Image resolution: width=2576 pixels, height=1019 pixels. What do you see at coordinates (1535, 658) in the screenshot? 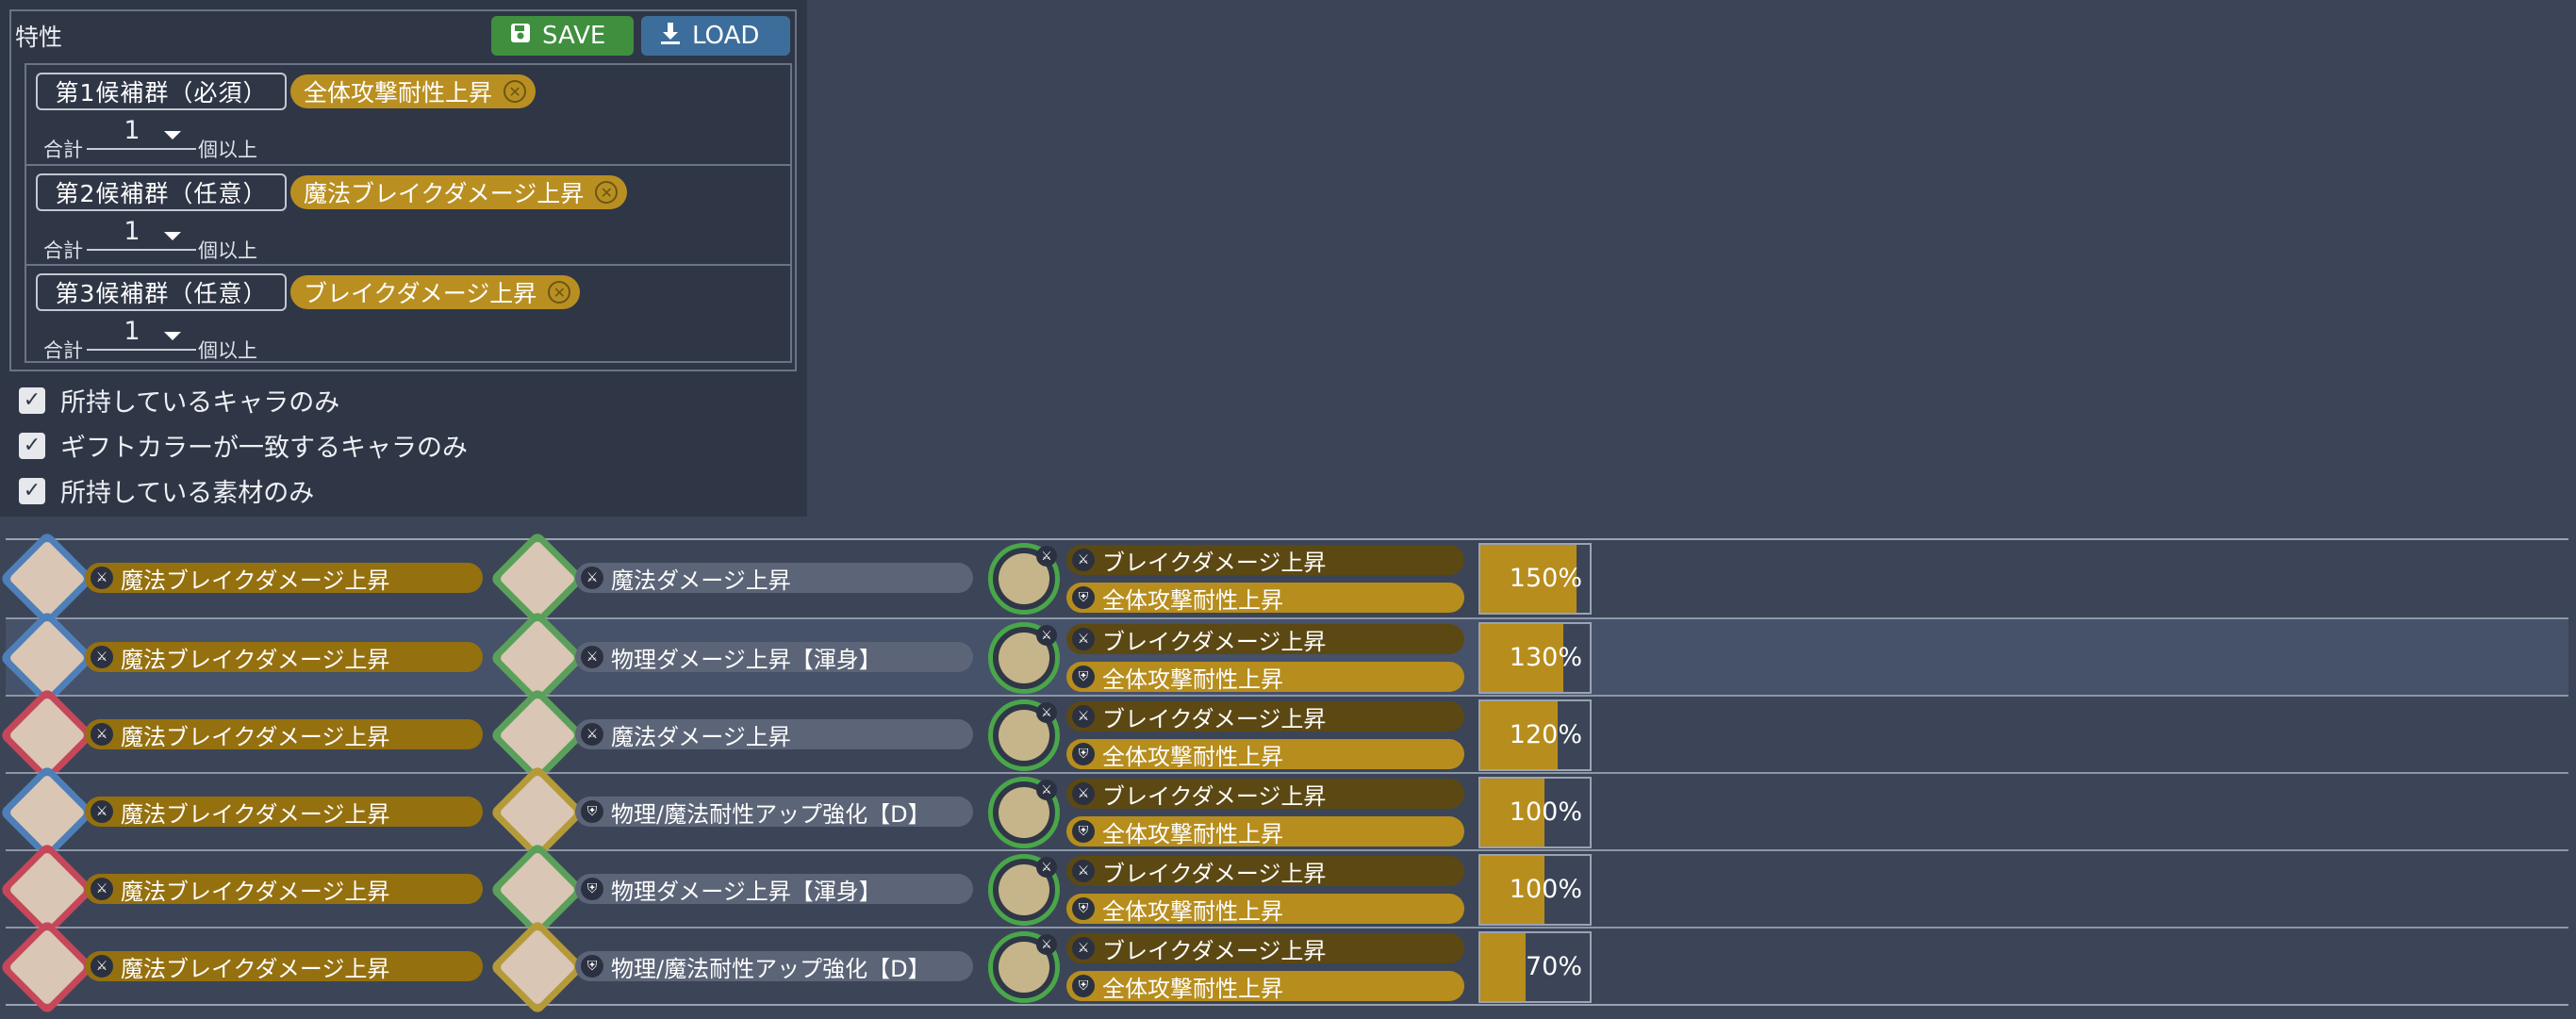
I see `percentage-bar: 130%` at bounding box center [1535, 658].